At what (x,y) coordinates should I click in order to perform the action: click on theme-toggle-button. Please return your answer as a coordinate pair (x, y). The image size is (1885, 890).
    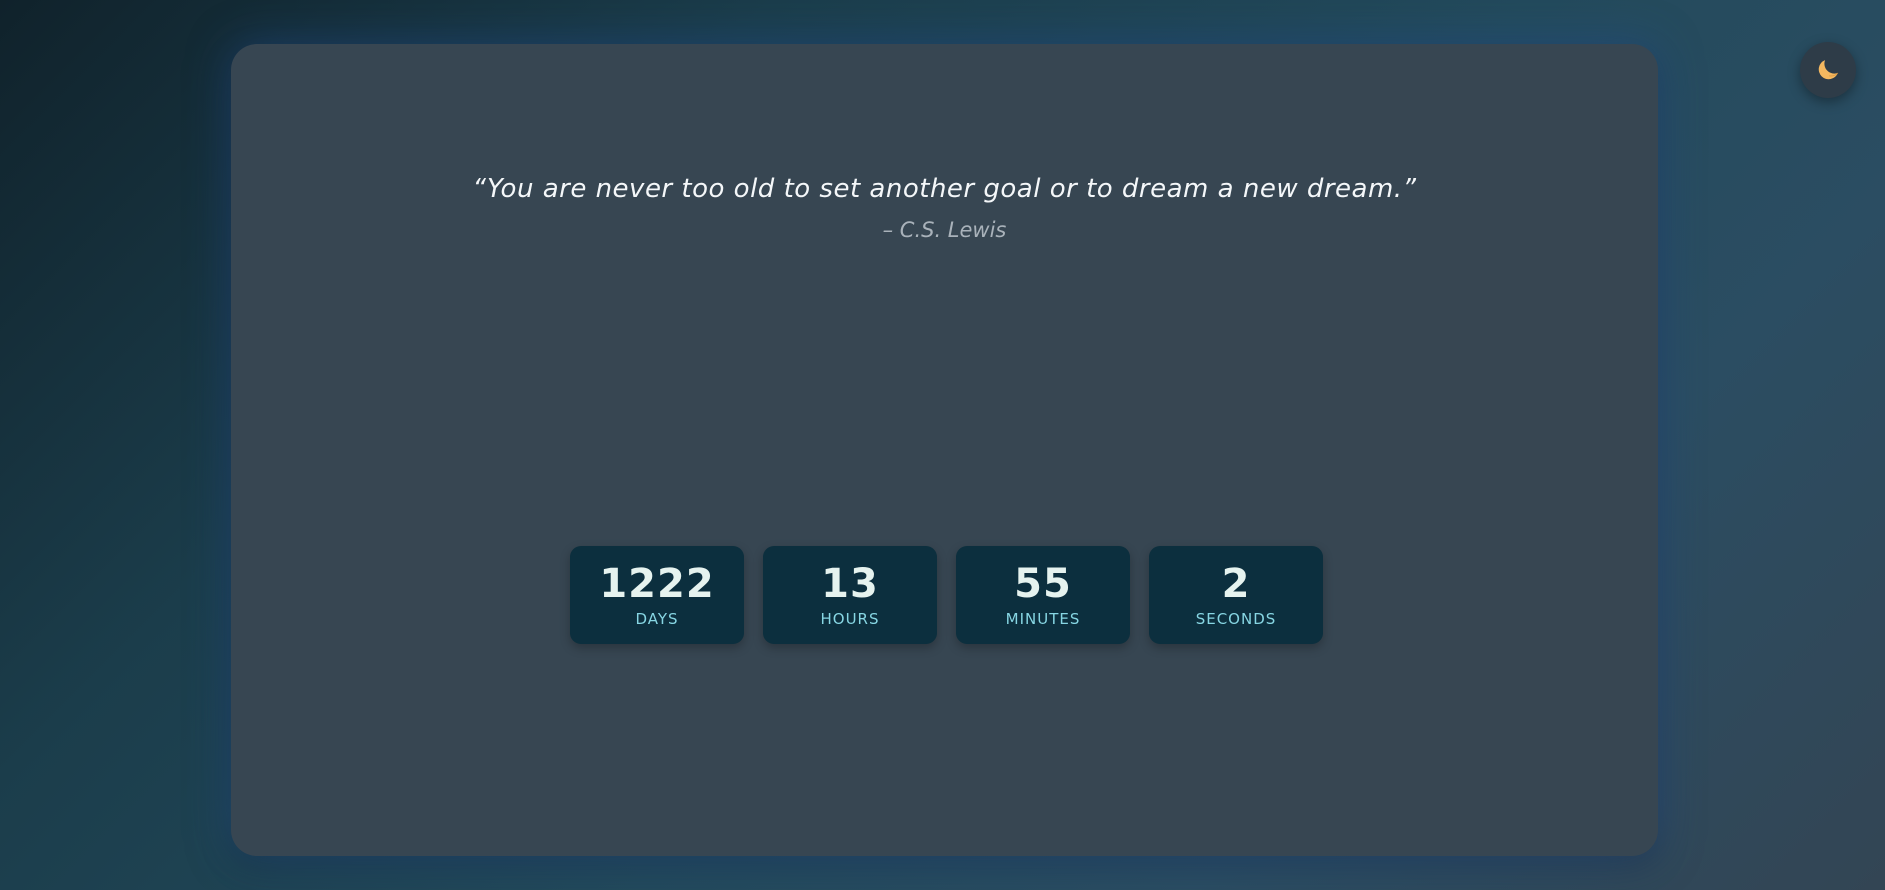
    Looking at the image, I should click on (1828, 70).